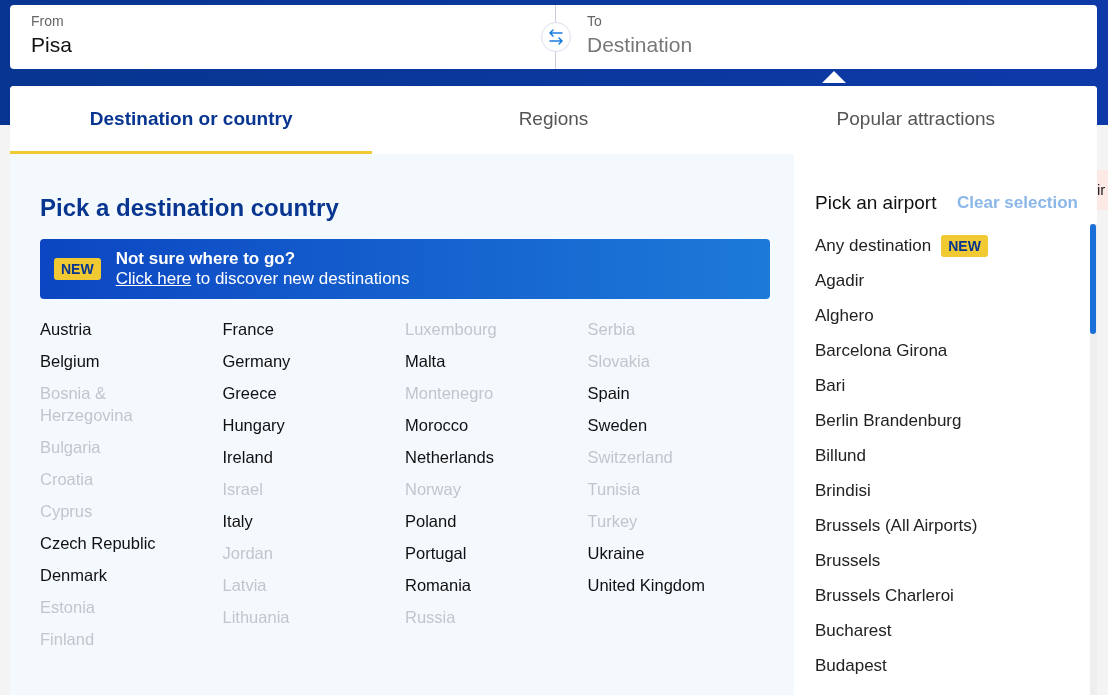 The height and width of the screenshot is (695, 1108). I want to click on country-item: Denmark, so click(115, 575).